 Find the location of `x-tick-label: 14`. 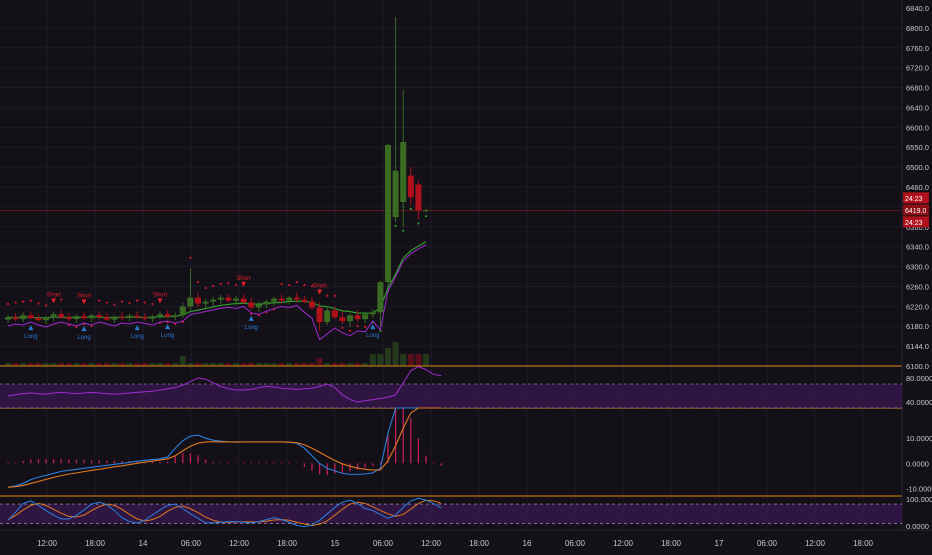

x-tick-label: 14 is located at coordinates (143, 543).